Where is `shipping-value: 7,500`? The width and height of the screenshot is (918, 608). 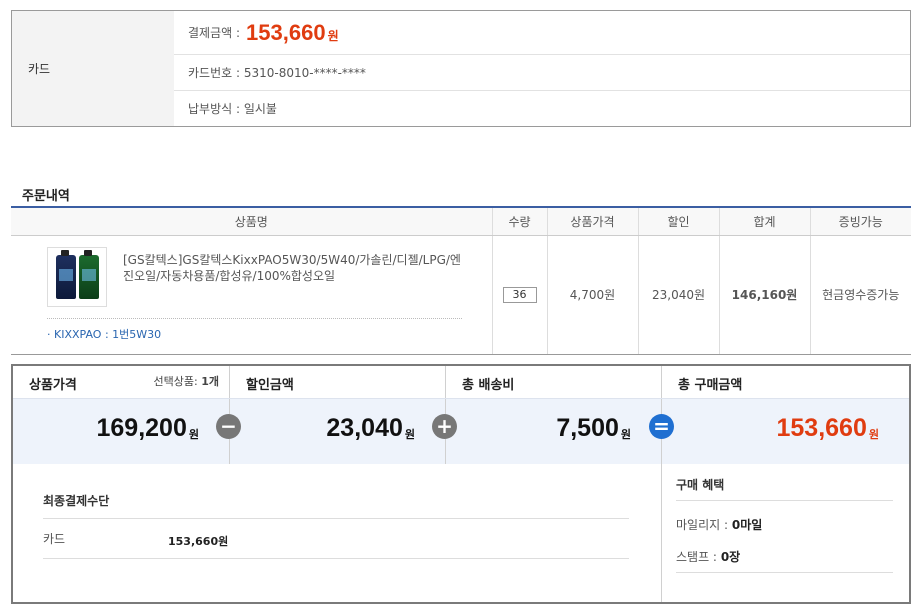 shipping-value: 7,500 is located at coordinates (587, 428).